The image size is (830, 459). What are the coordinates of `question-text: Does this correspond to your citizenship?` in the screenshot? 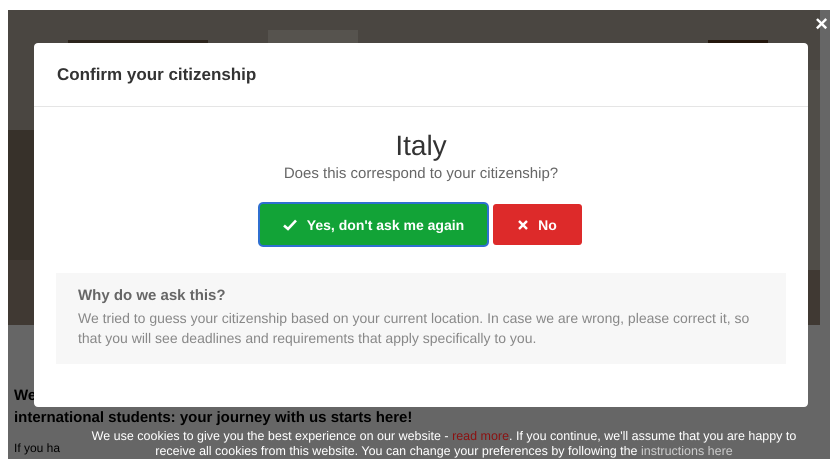 It's located at (421, 173).